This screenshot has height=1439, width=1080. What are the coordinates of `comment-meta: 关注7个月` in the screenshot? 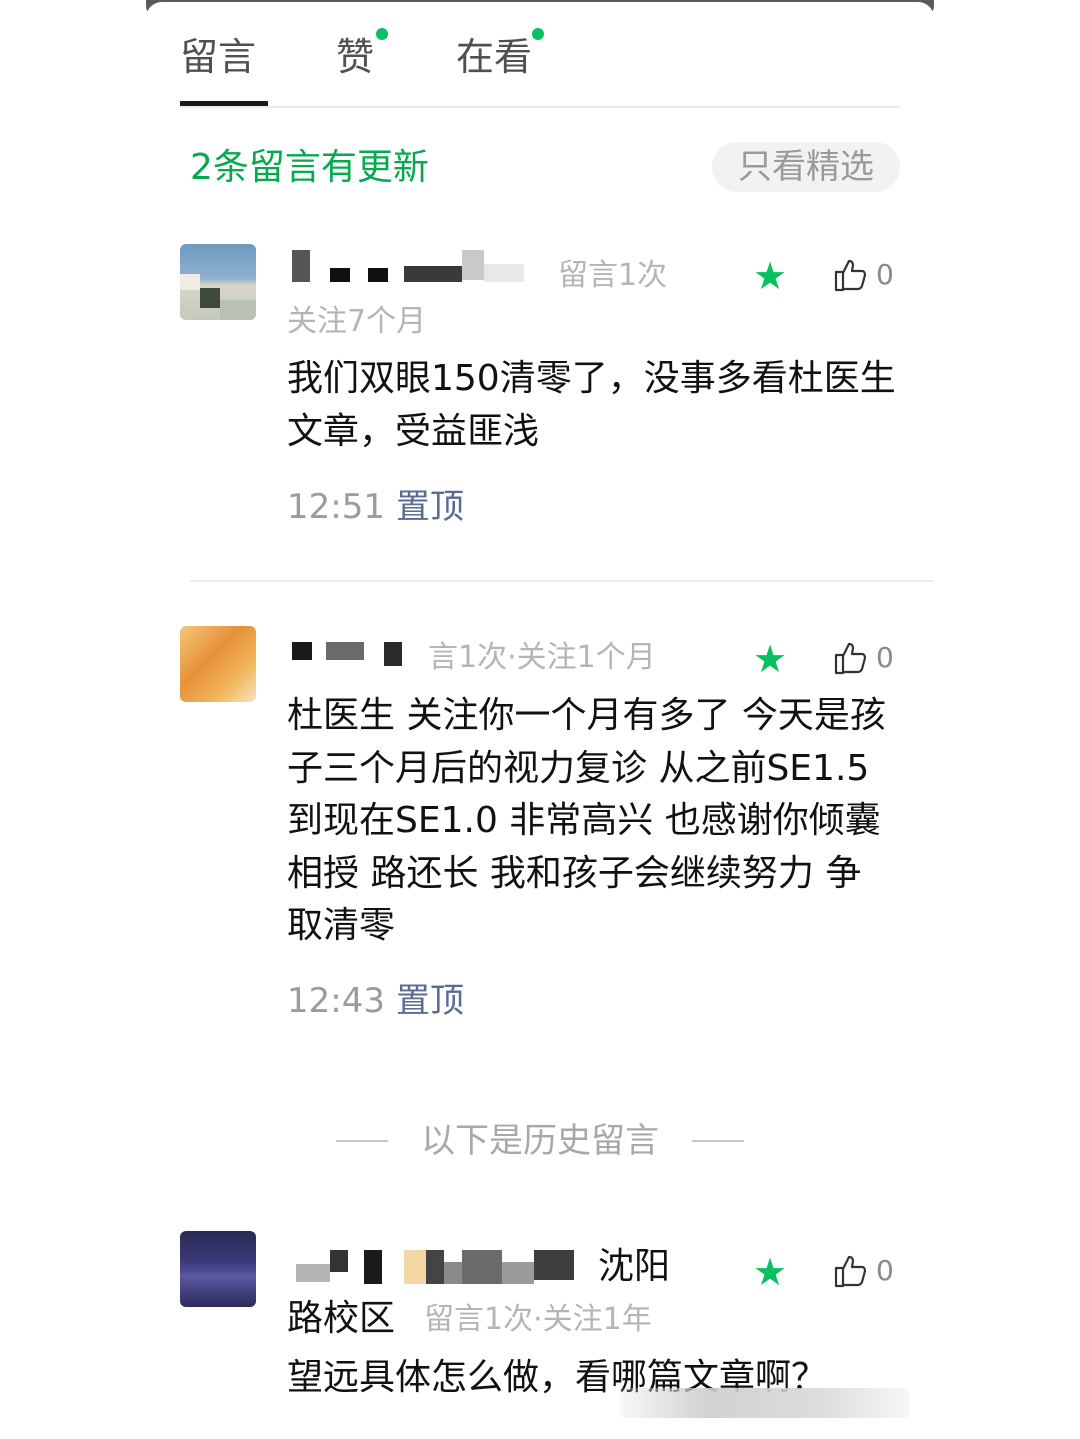 It's located at (357, 321).